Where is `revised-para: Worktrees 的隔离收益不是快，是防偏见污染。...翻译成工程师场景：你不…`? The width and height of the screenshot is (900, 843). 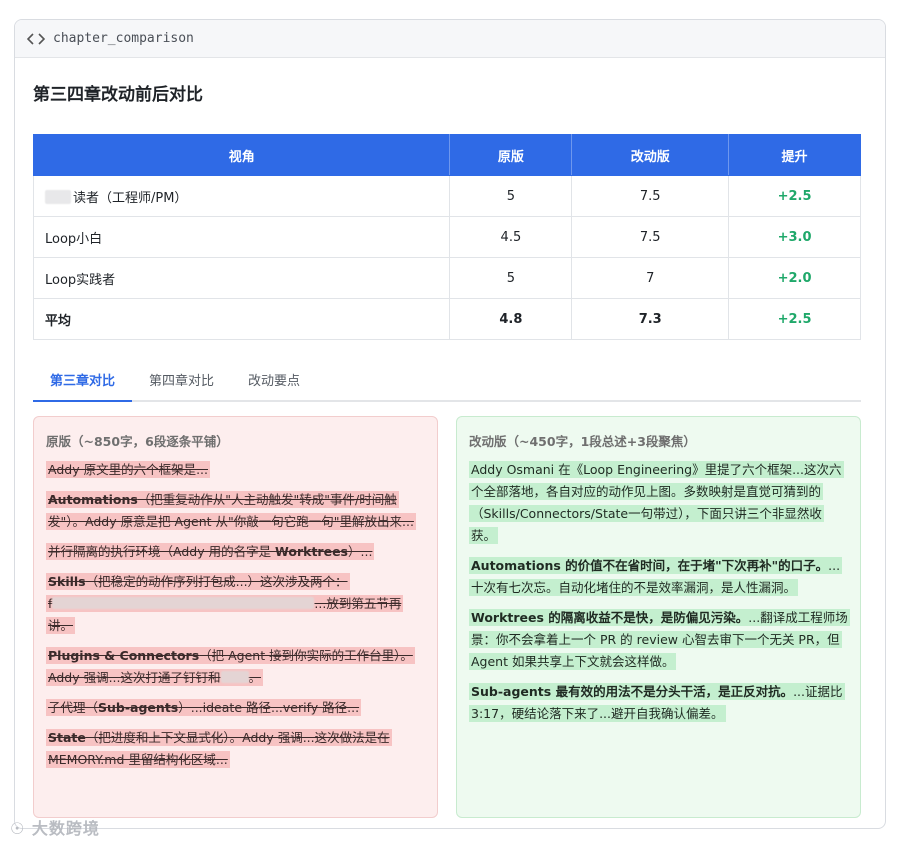 revised-para: Worktrees 的隔离收益不是快，是防偏见污染。...翻译成工程师场景：你不… is located at coordinates (659, 639).